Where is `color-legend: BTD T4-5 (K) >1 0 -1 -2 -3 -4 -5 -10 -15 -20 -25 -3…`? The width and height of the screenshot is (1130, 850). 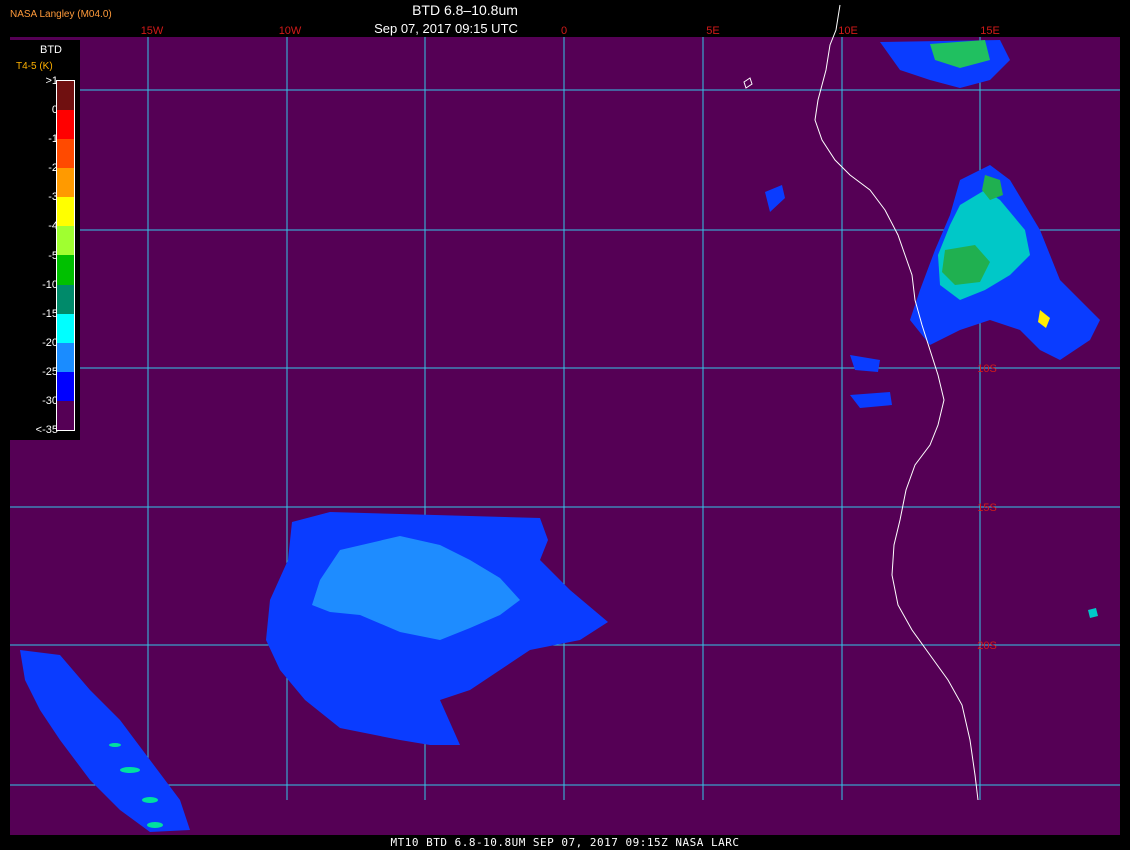 color-legend: BTD T4-5 (K) >1 0 -1 -2 -3 -4 -5 -10 -15 -20 -25 -3… is located at coordinates (45, 240).